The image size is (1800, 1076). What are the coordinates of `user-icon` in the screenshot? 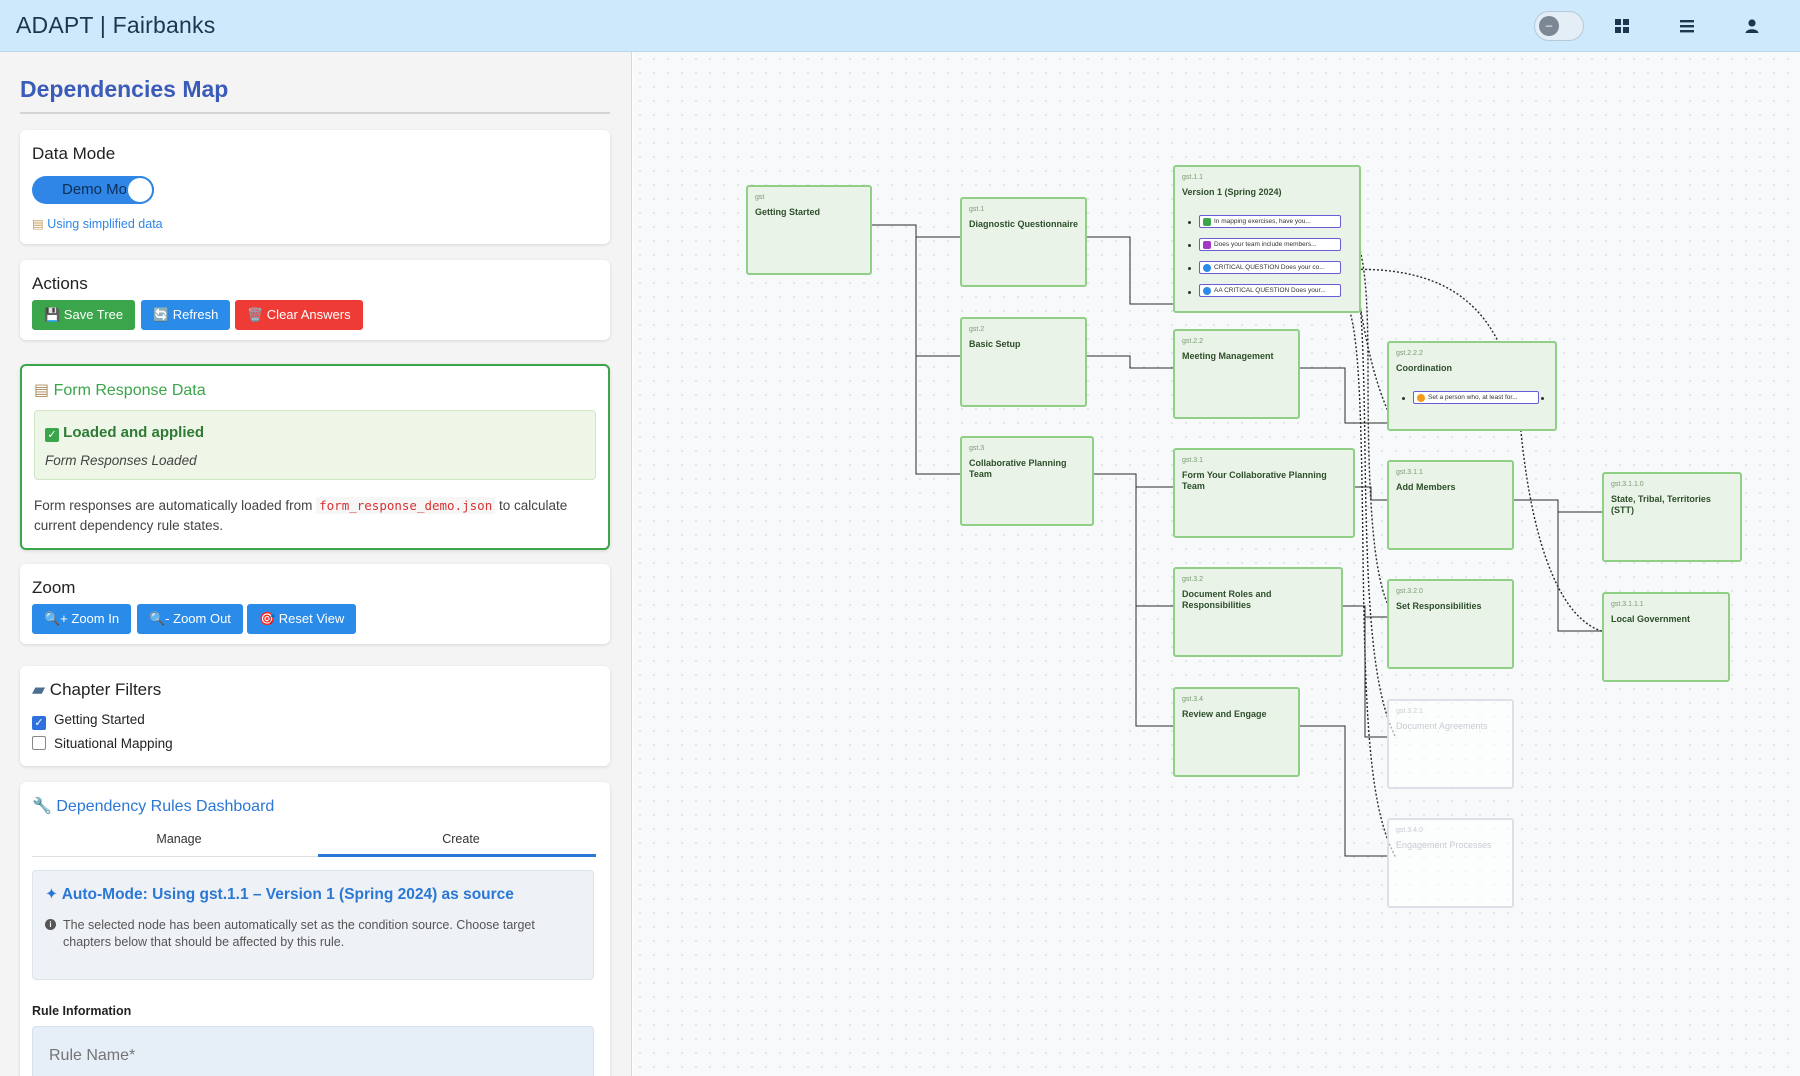 It's located at (1752, 26).